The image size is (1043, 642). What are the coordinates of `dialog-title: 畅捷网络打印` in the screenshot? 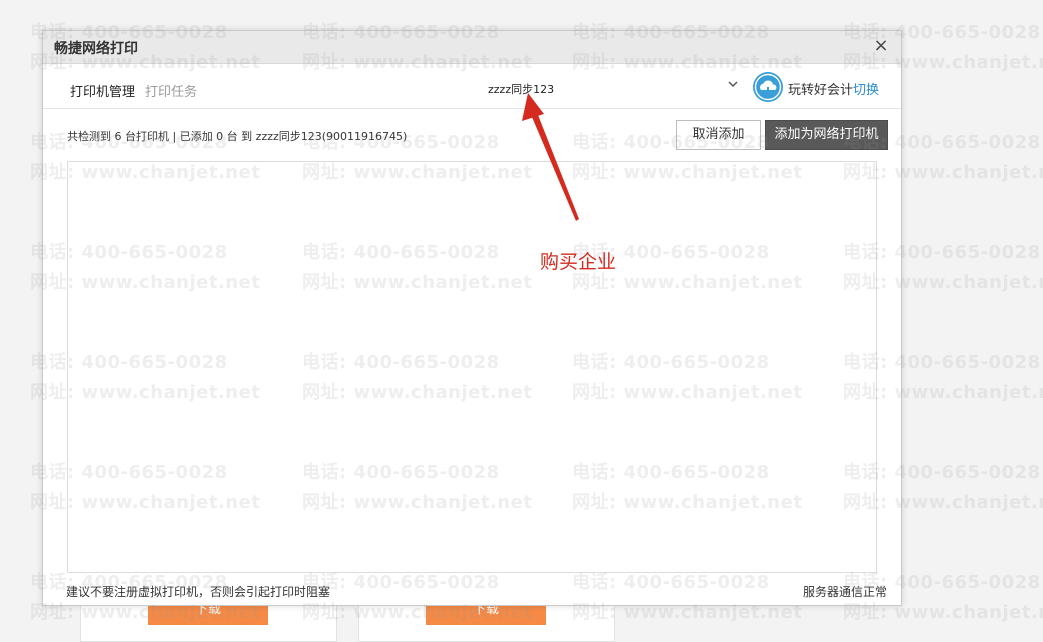 It's located at (96, 49).